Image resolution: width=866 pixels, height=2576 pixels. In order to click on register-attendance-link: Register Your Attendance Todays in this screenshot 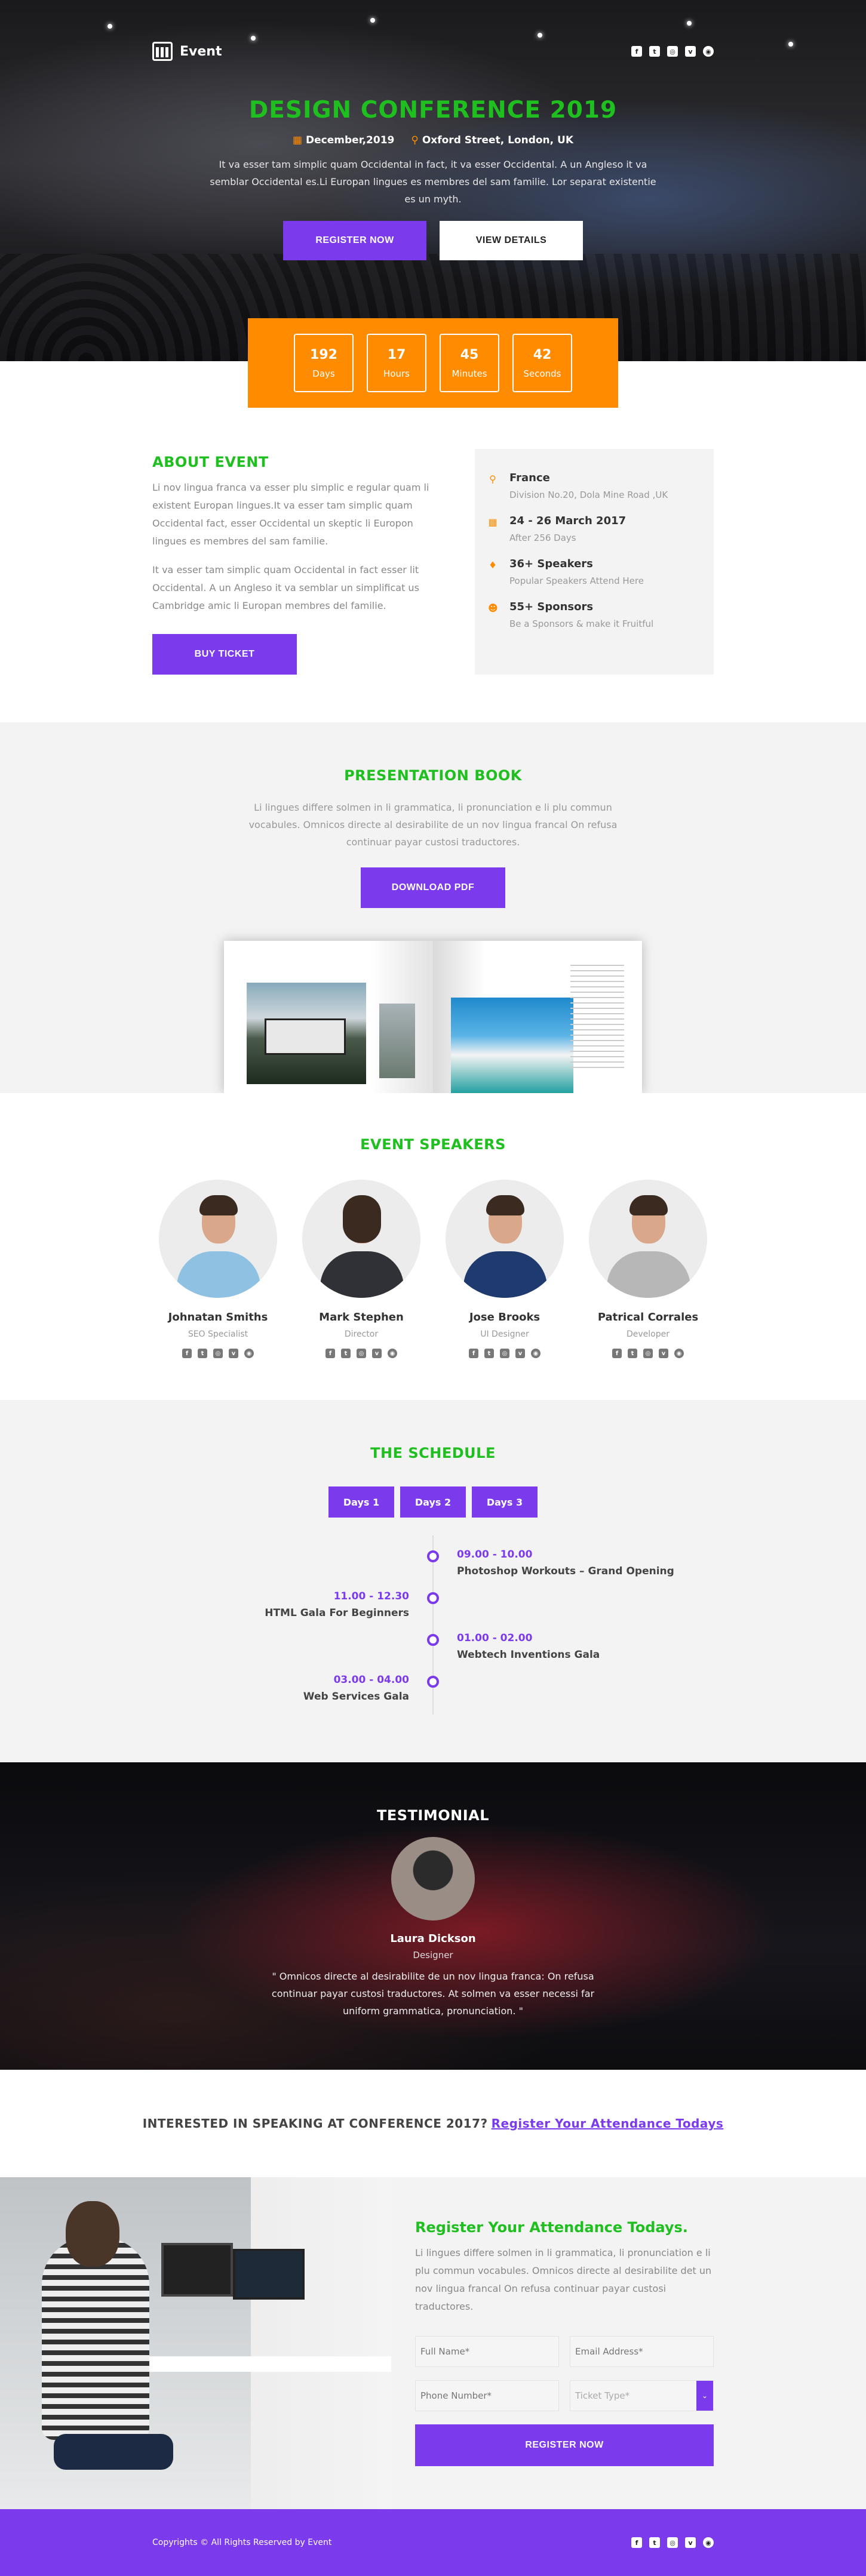, I will do `click(608, 2123)`.